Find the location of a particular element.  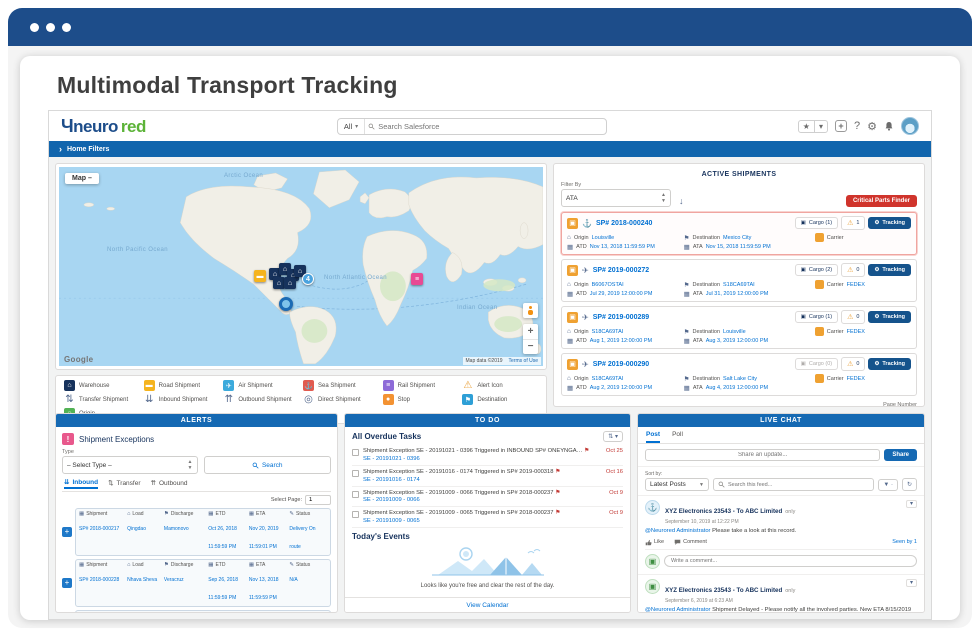

critical-parts-finder-button: Critical Parts Finder is located at coordinates (881, 201).